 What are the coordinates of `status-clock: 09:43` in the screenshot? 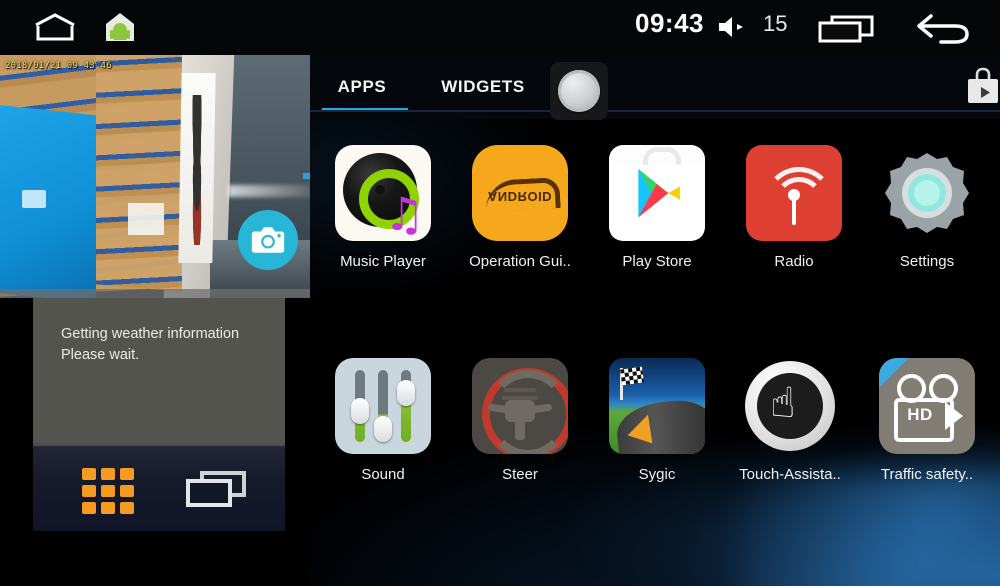 It's located at (669, 23).